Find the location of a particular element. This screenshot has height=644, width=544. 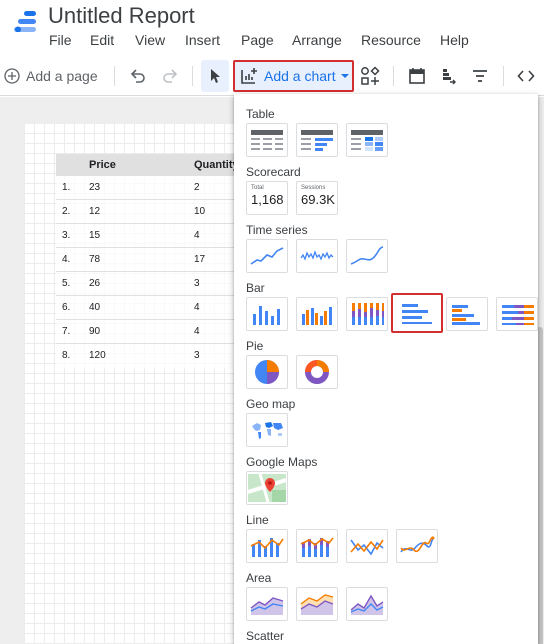

filter-control-icon is located at coordinates (480, 76).